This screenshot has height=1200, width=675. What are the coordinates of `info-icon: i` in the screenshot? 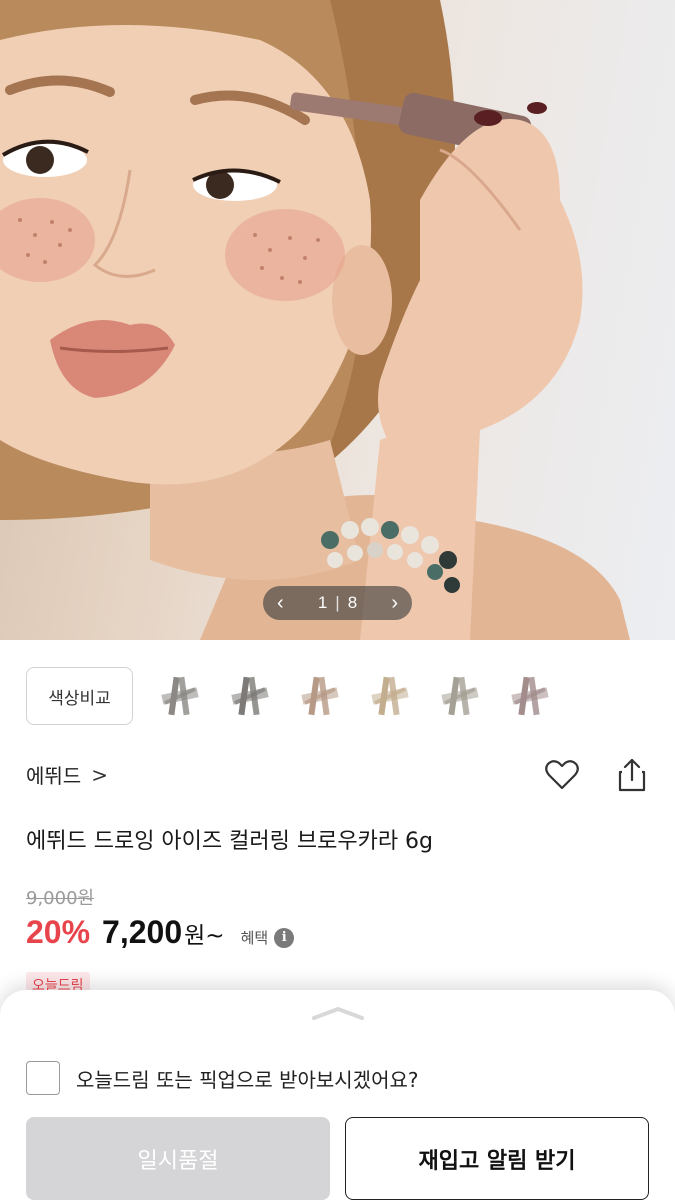 It's located at (284, 937).